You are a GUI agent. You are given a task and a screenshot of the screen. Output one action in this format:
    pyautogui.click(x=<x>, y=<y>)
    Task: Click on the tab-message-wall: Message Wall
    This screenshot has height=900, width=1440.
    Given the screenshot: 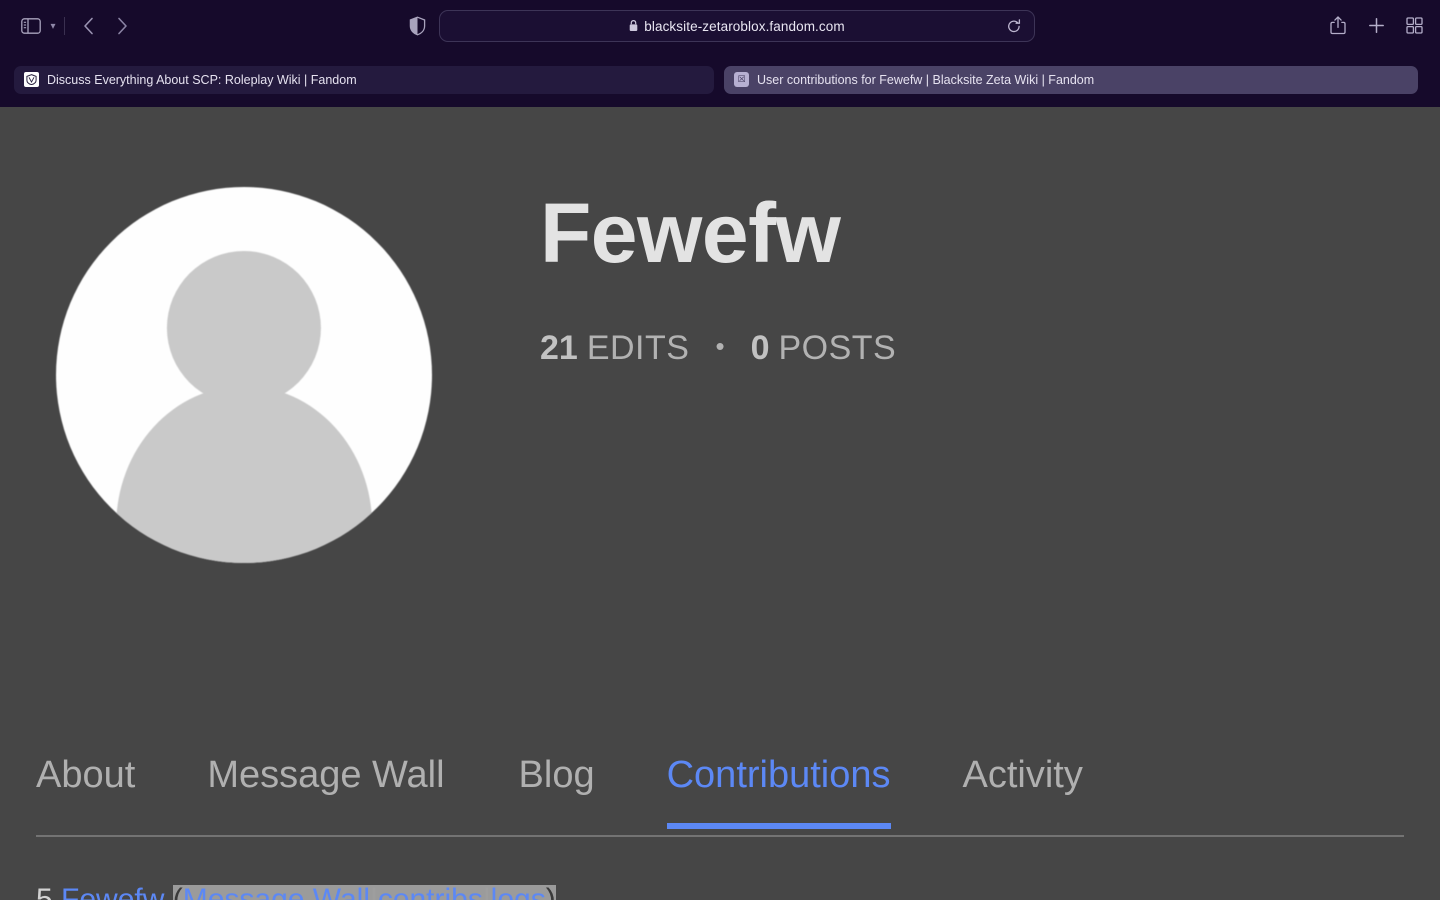 What is the action you would take?
    pyautogui.click(x=325, y=791)
    